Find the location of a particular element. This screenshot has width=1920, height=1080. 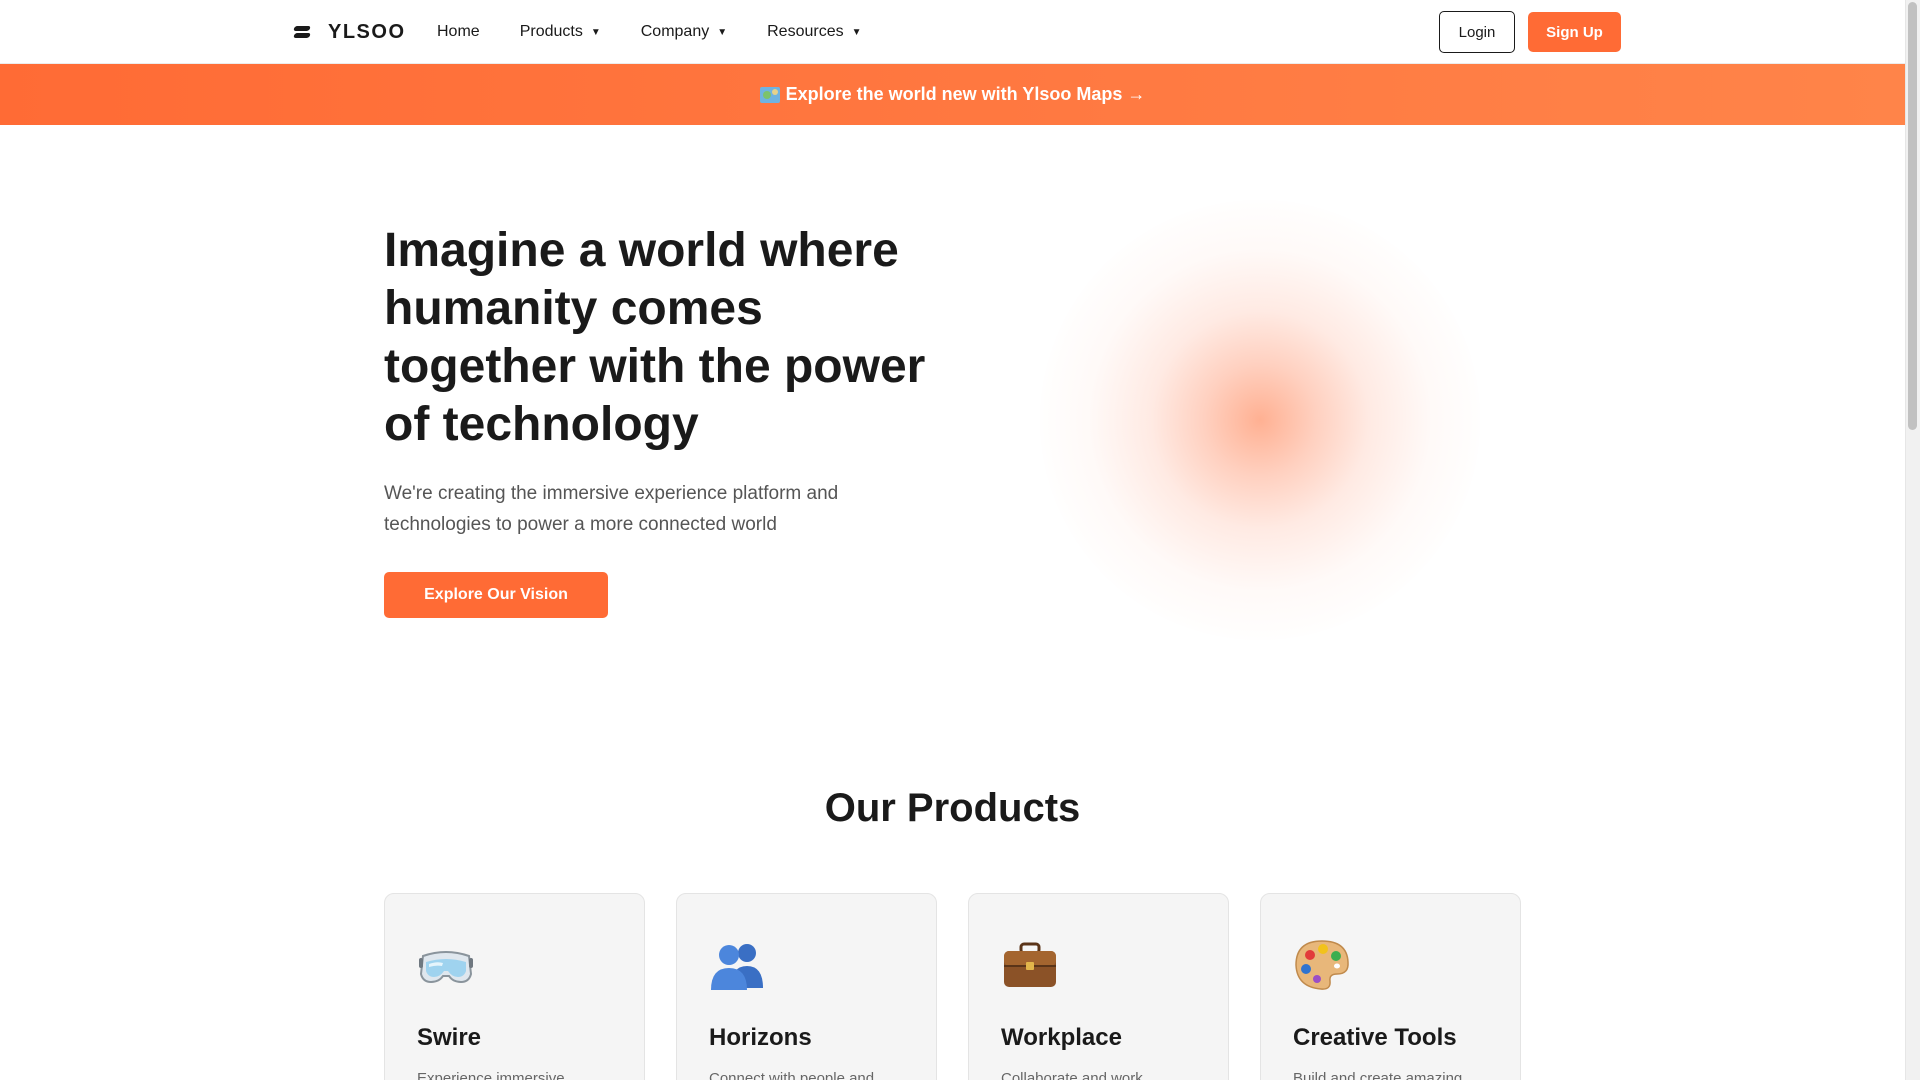

product-card-horizons: Horizons Connect with people and is located at coordinates (806, 986).